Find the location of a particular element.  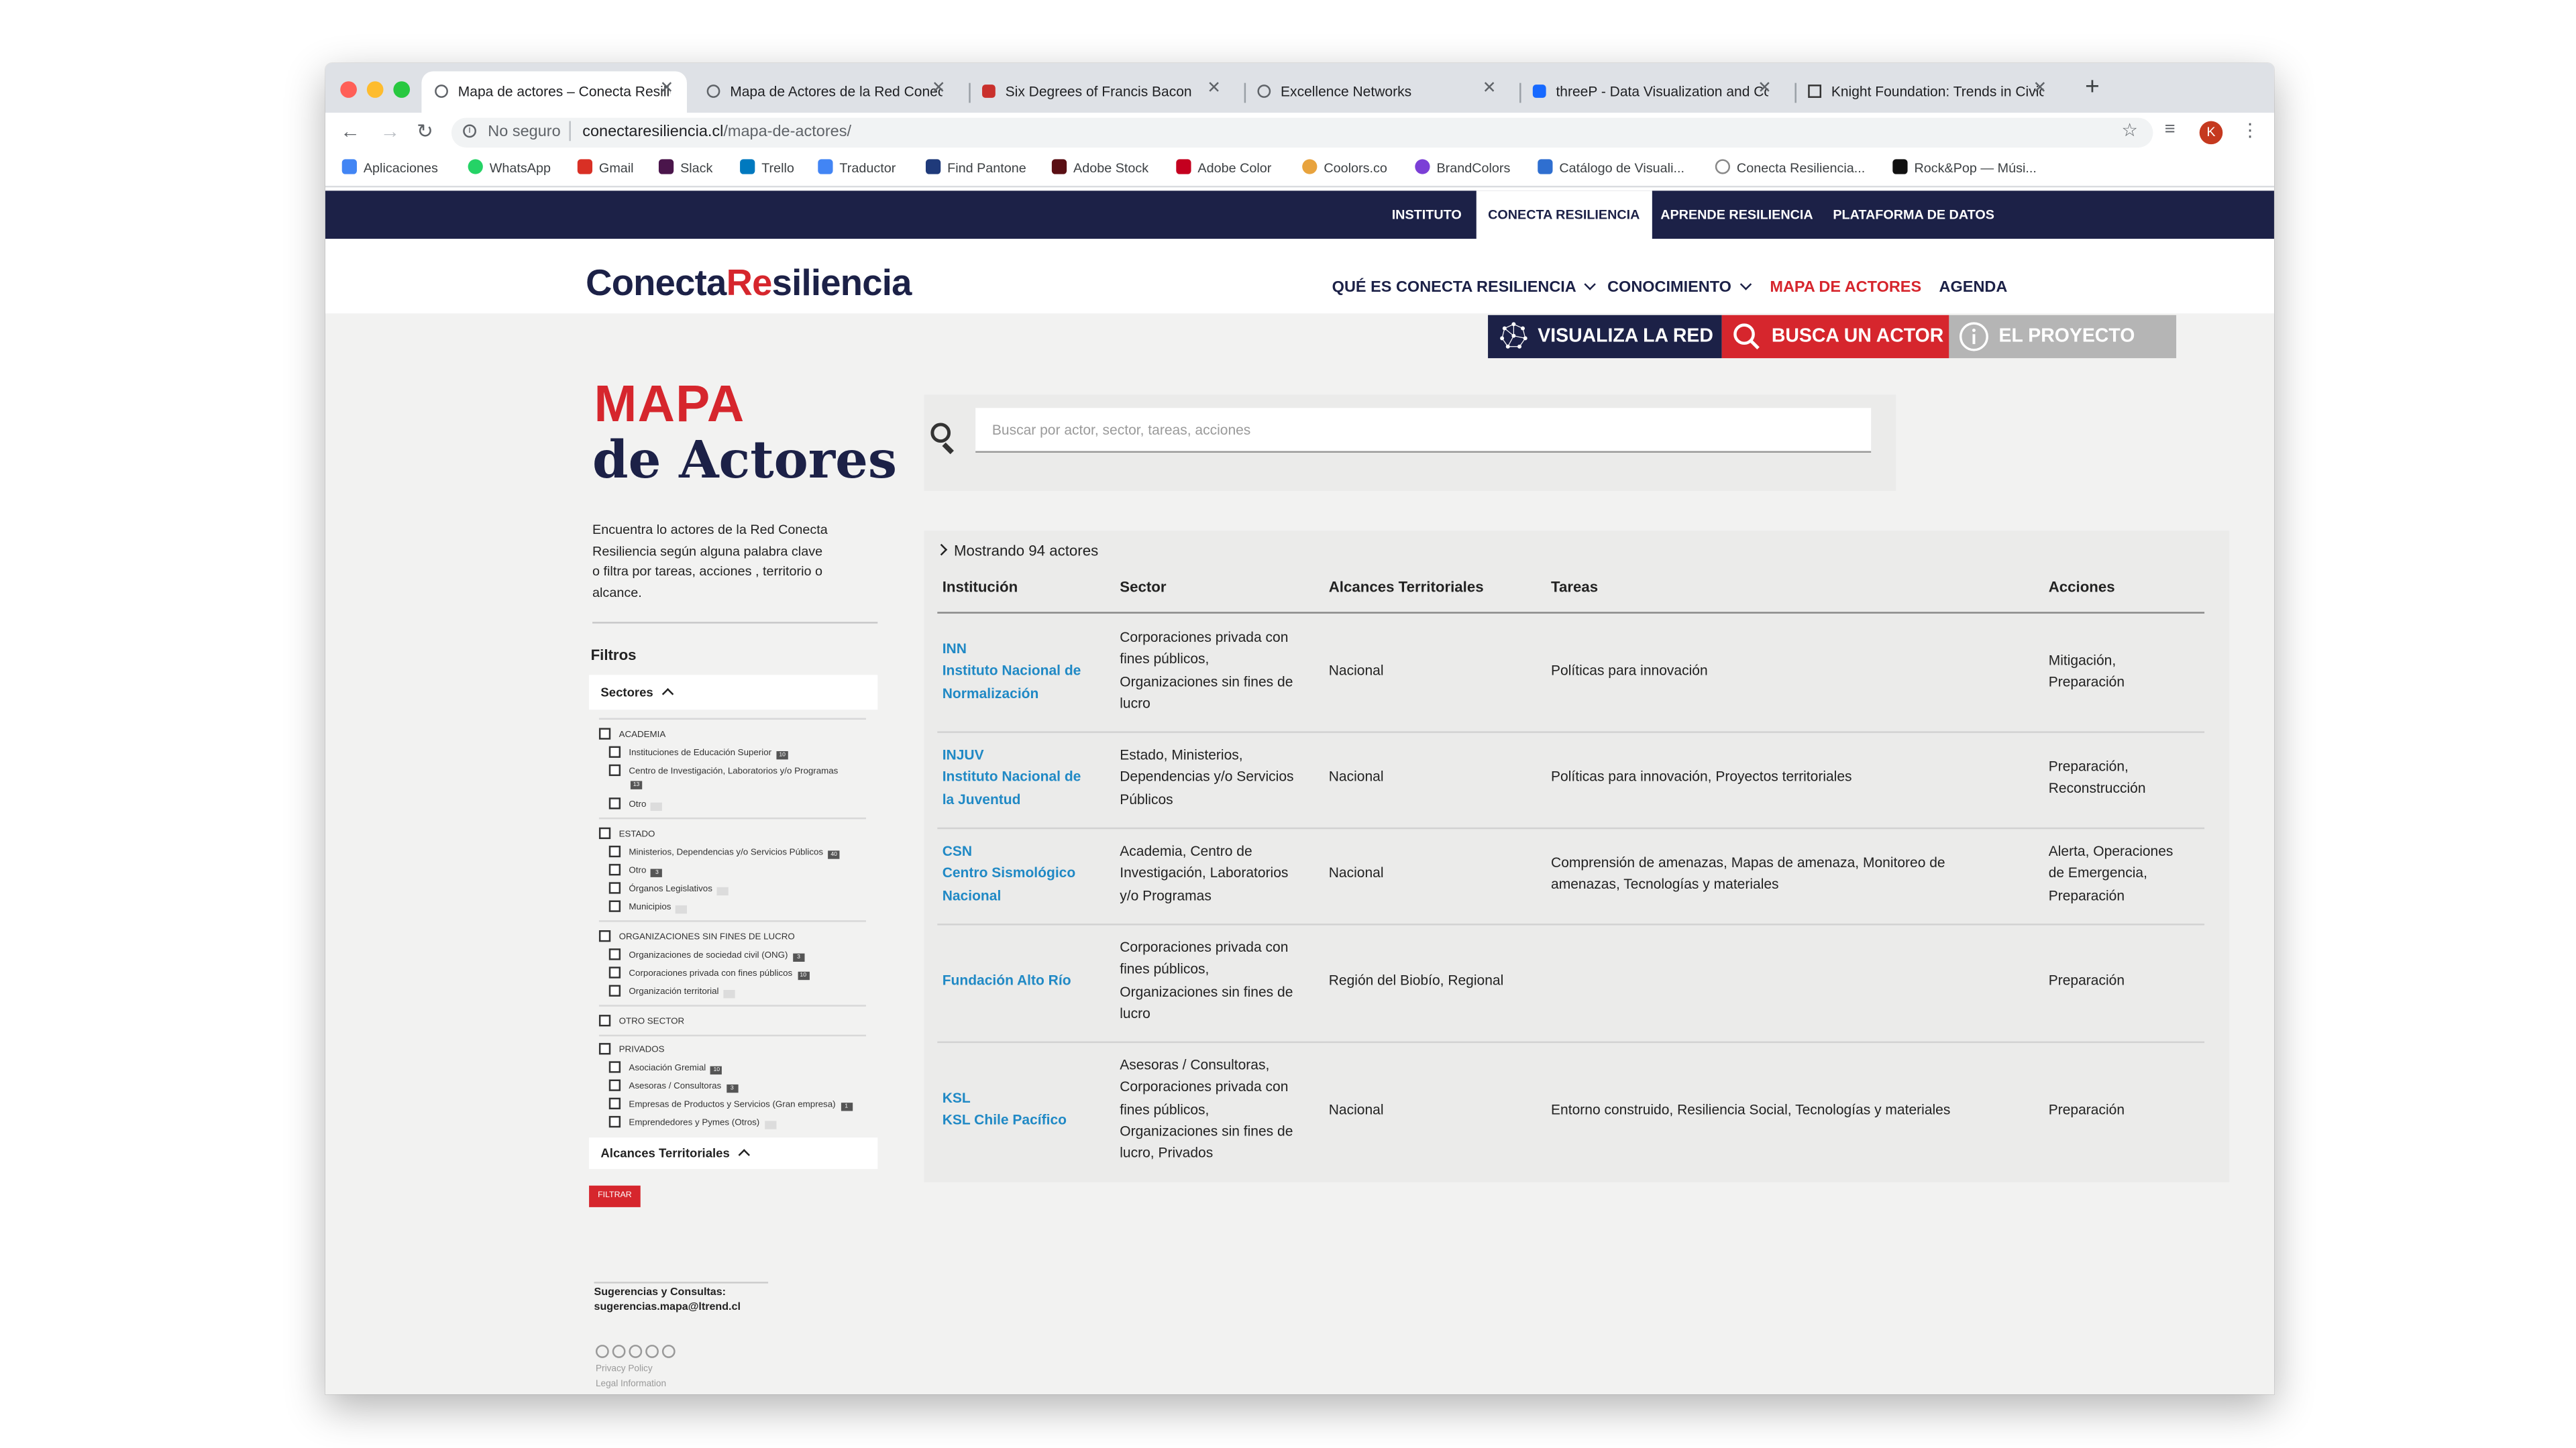

filter-item: Asesoras / Consultoras 3 is located at coordinates (673, 1086).